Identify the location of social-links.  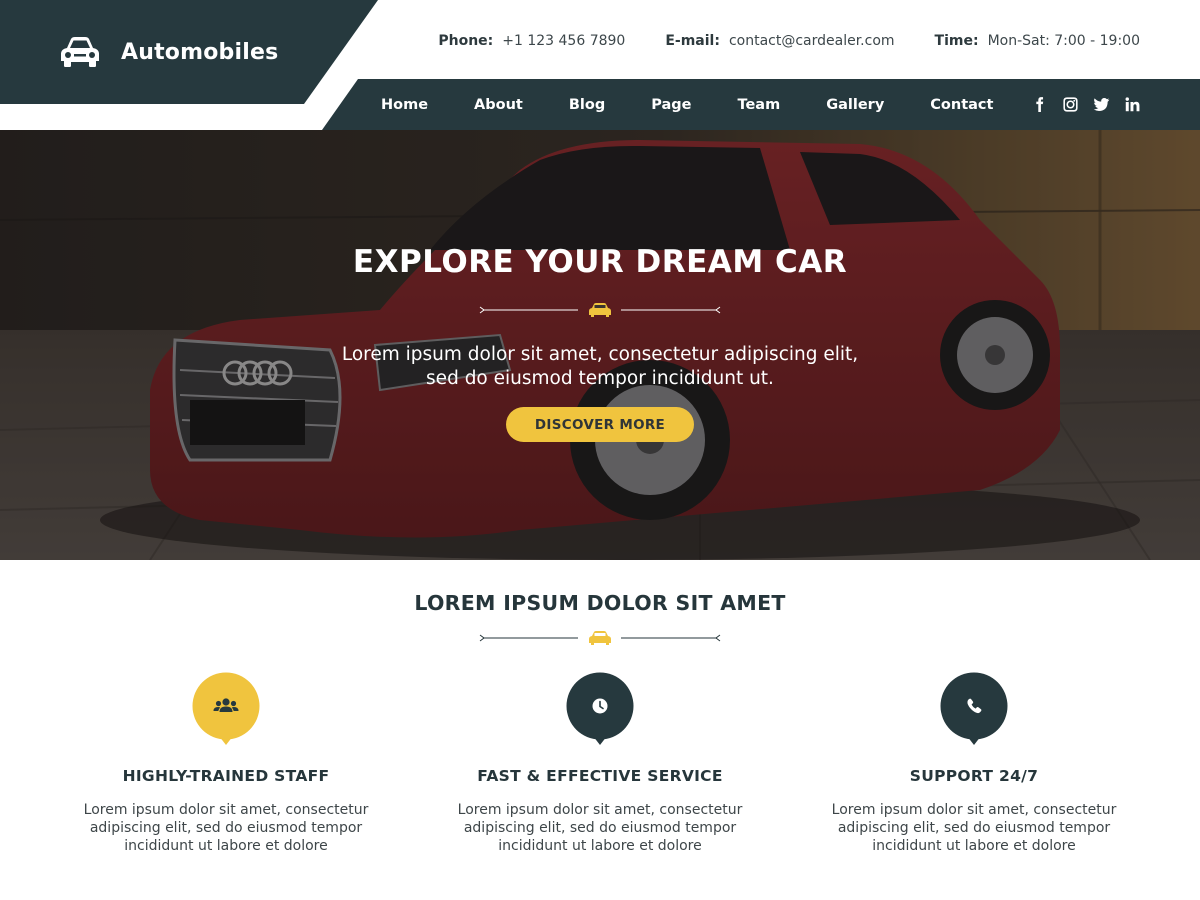
(1080, 104).